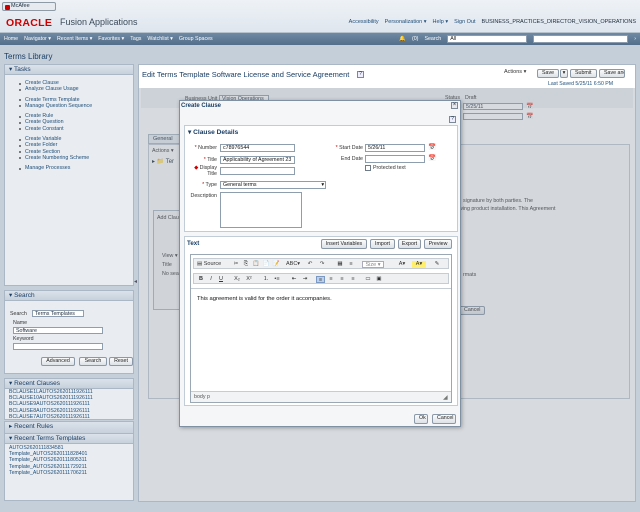 The image size is (640, 512). Describe the element at coordinates (353, 279) in the screenshot. I see `justify-icon: ≡` at that location.